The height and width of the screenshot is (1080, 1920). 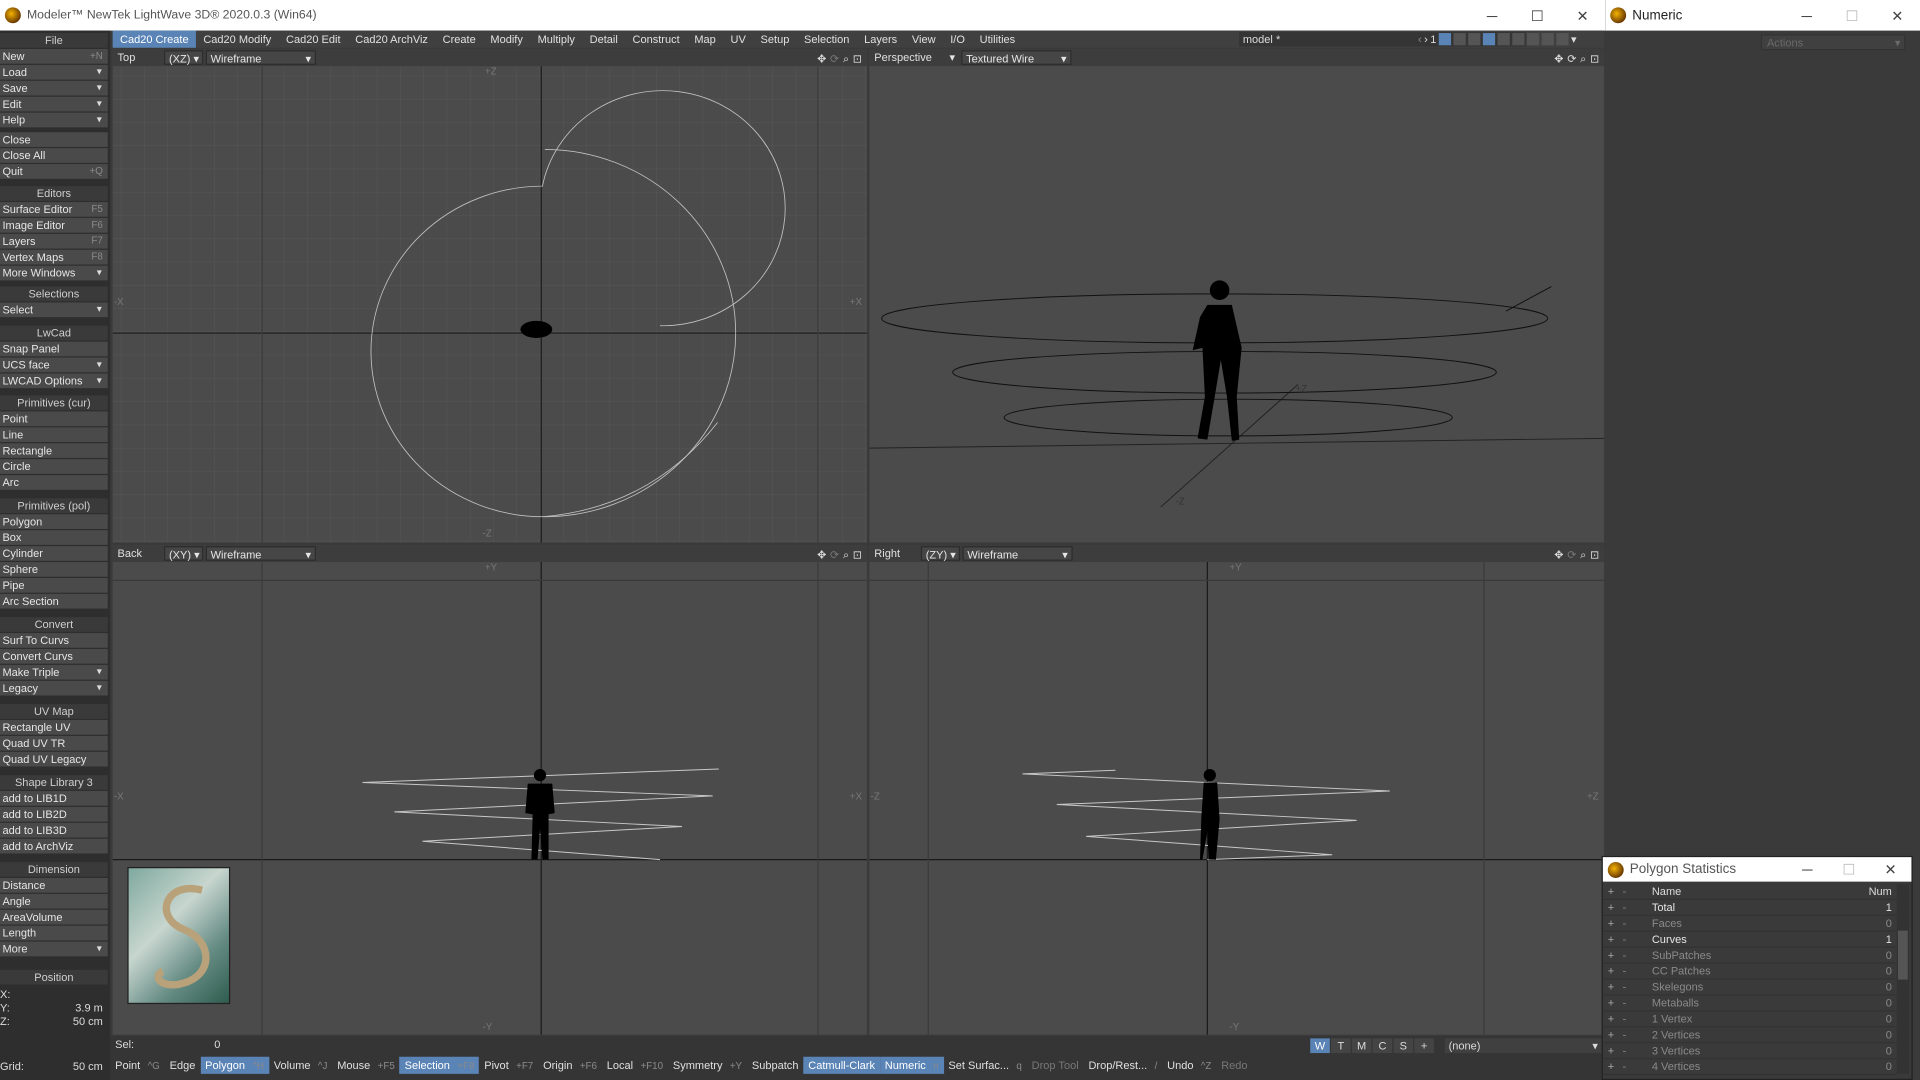 What do you see at coordinates (300, 1065) in the screenshot?
I see `mode-button-volume: Volume ^J` at bounding box center [300, 1065].